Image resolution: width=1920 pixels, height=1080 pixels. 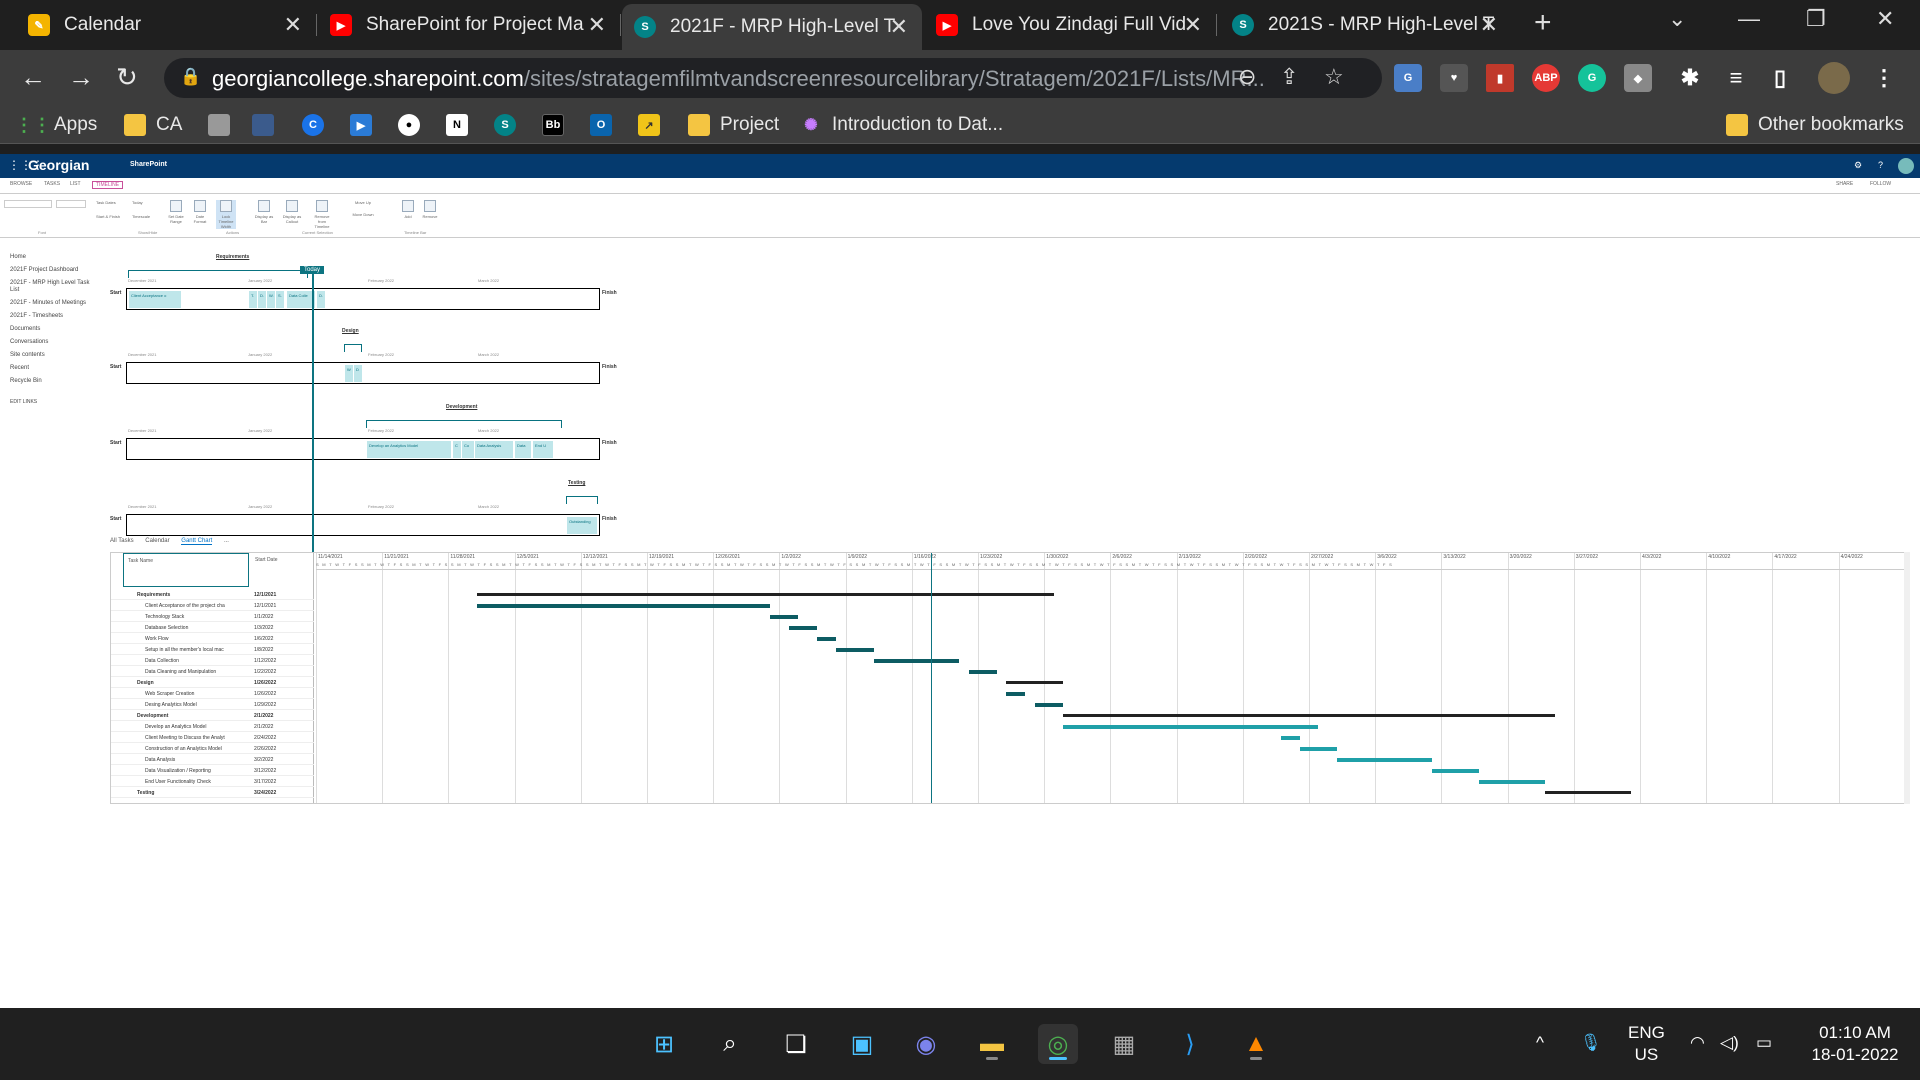 I want to click on view-calendar: Calendar, so click(x=157, y=541).